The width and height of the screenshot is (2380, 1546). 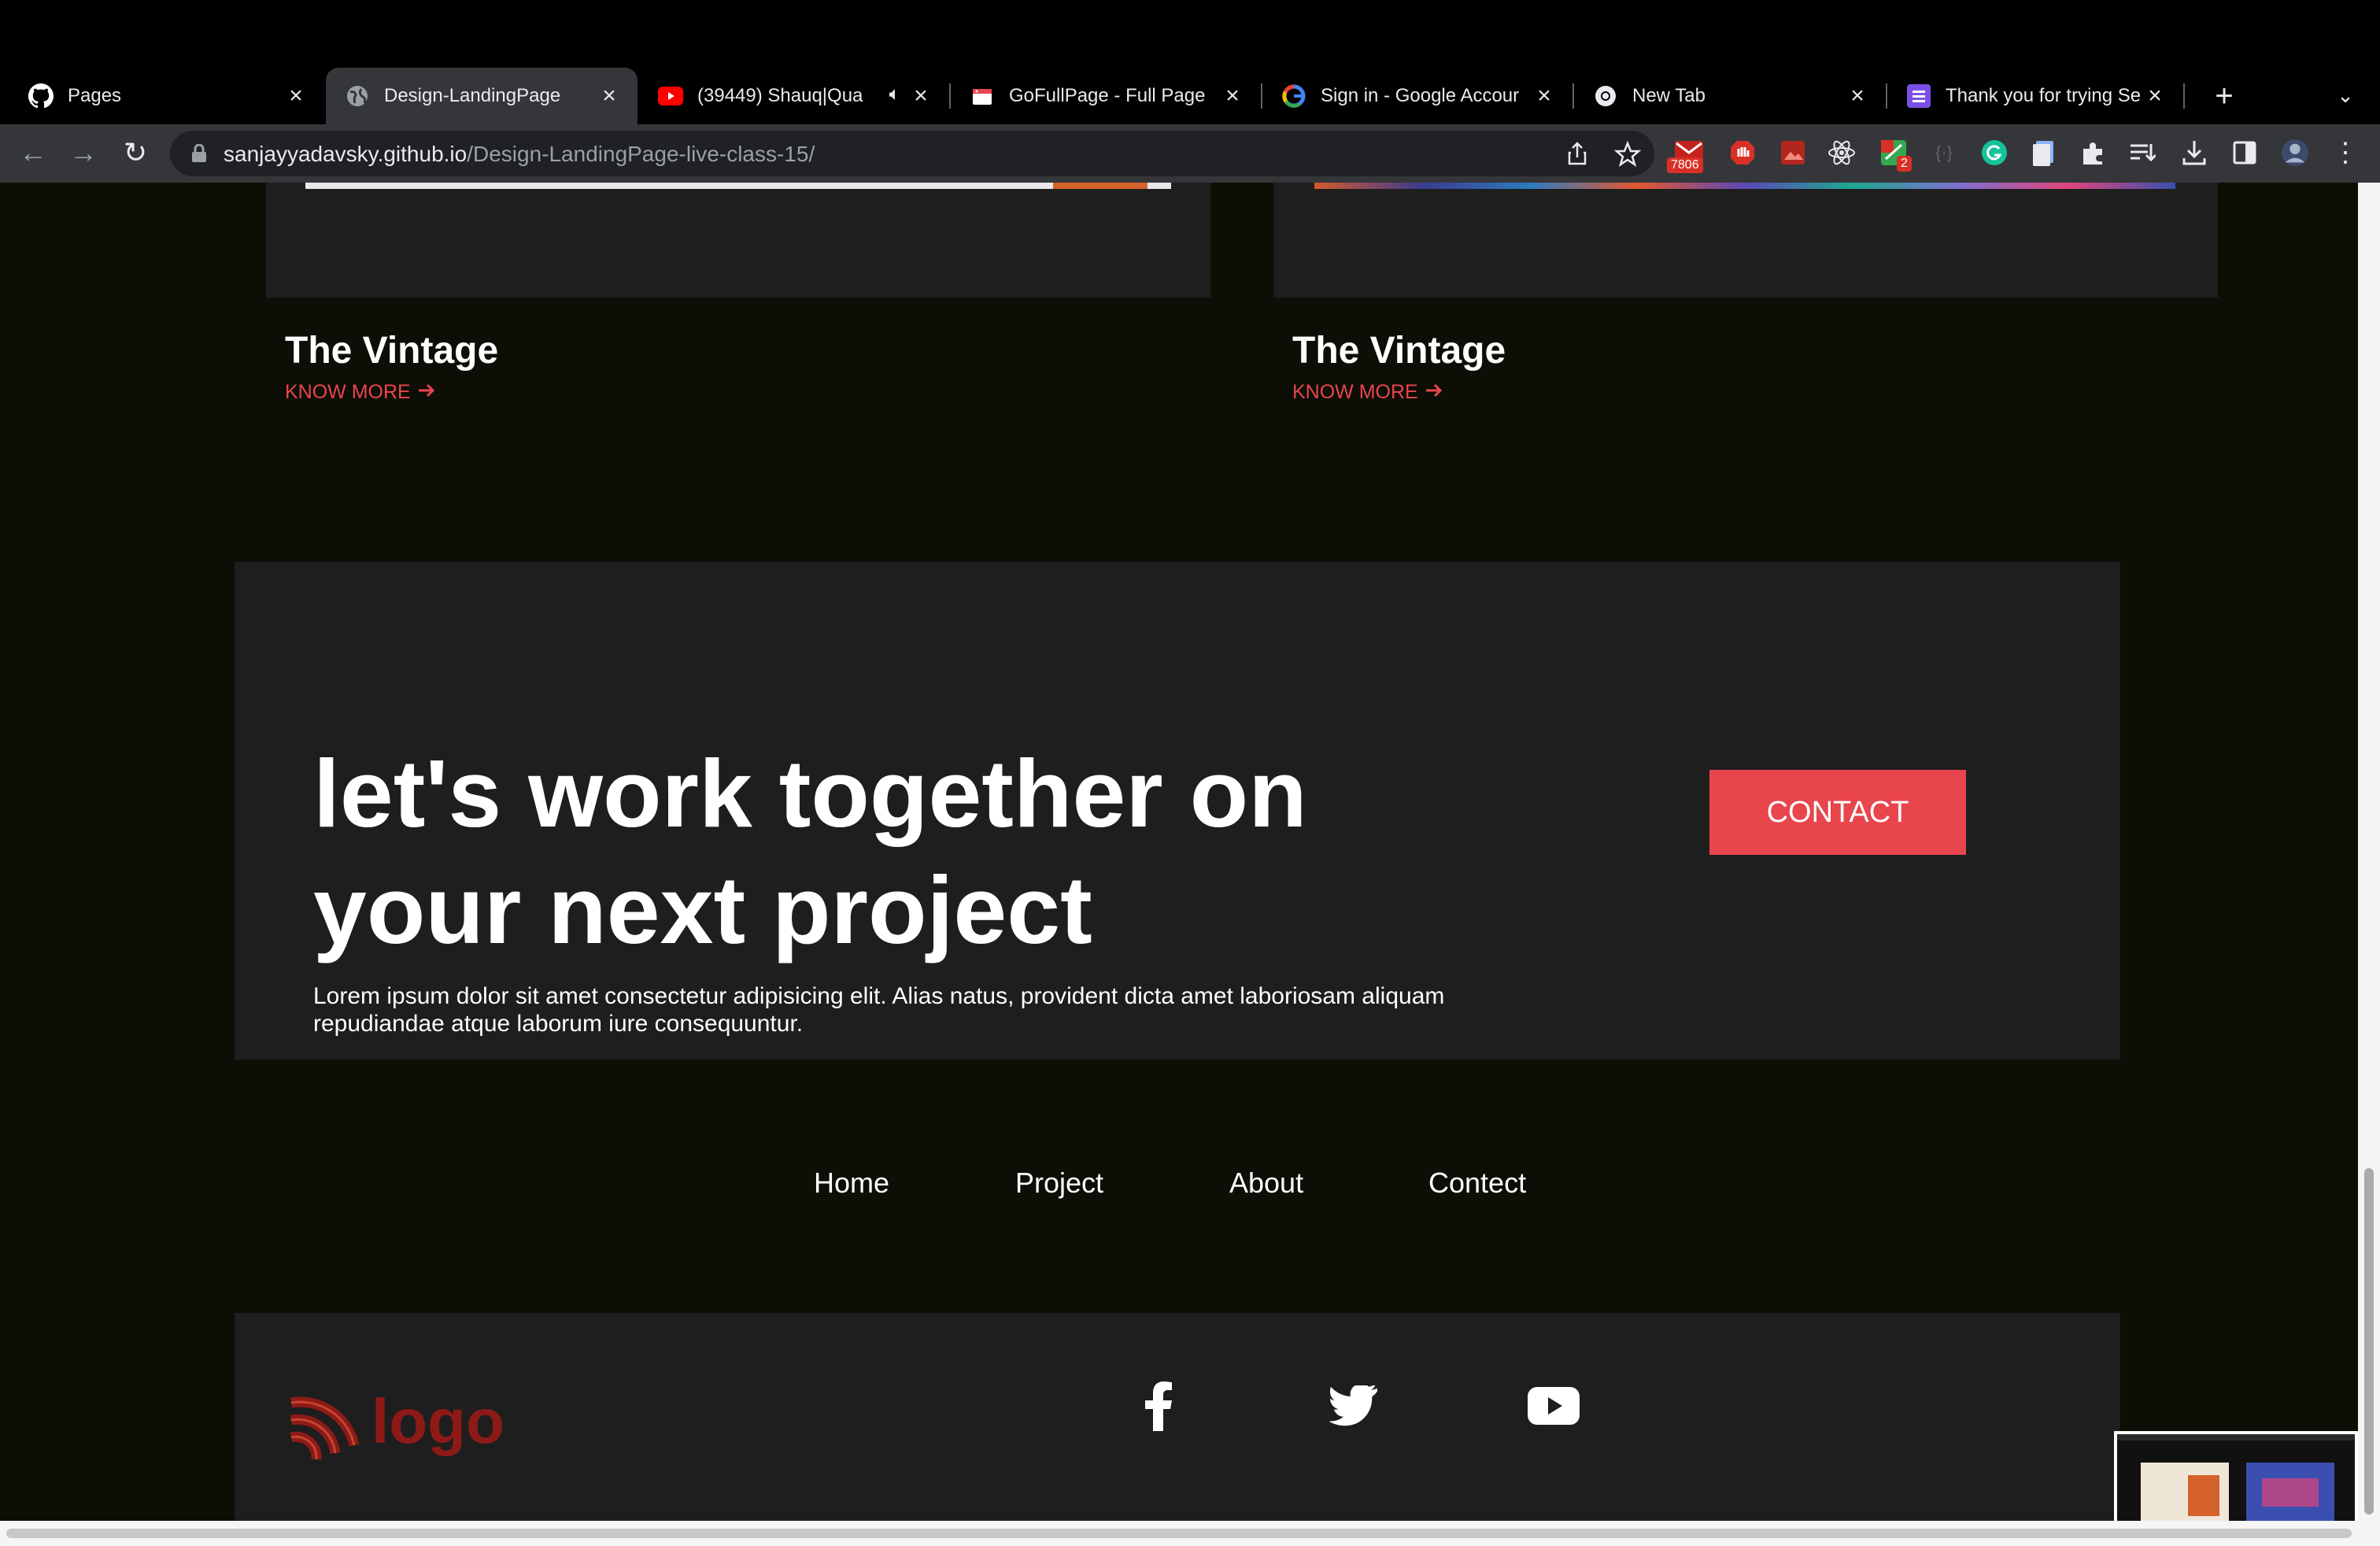 I want to click on tab-google-signin: Sign in - Google Accour ×, so click(x=1418, y=96).